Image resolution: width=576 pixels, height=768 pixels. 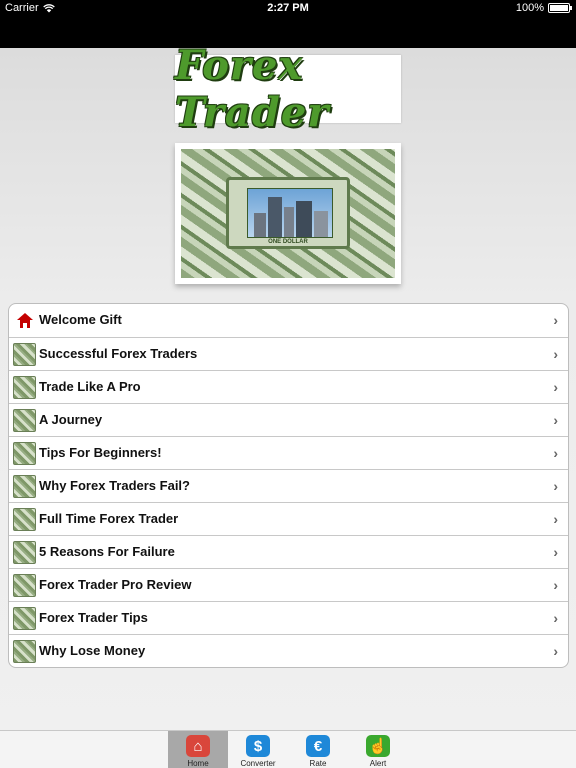 I want to click on list-item: Why Forex Traders Fail? ›, so click(x=288, y=485).